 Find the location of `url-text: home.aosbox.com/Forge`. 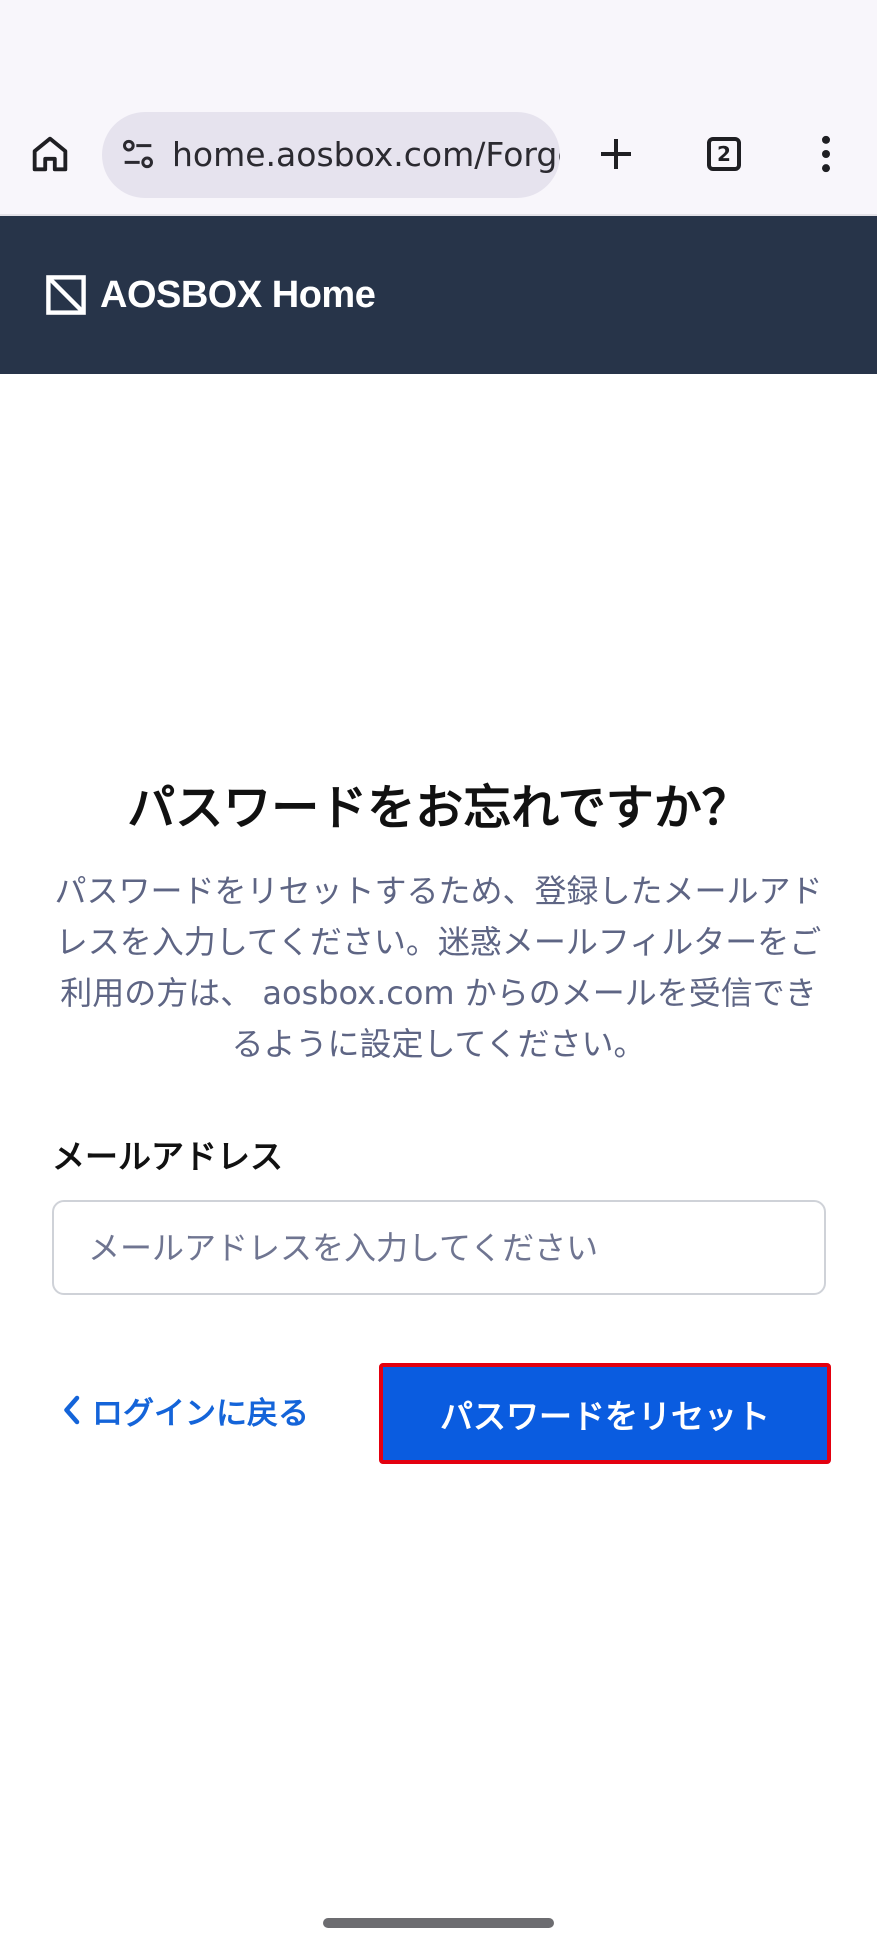

url-text: home.aosbox.com/Forge is located at coordinates (366, 154).